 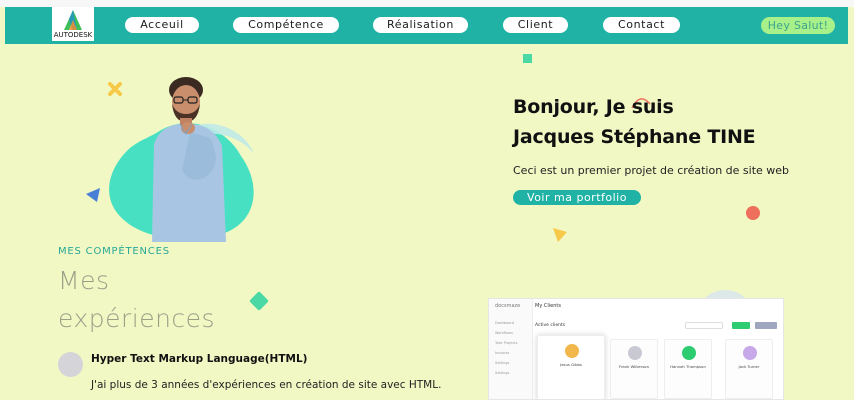 I want to click on hero-title-line1: Bonjour, Je suis, so click(x=593, y=107).